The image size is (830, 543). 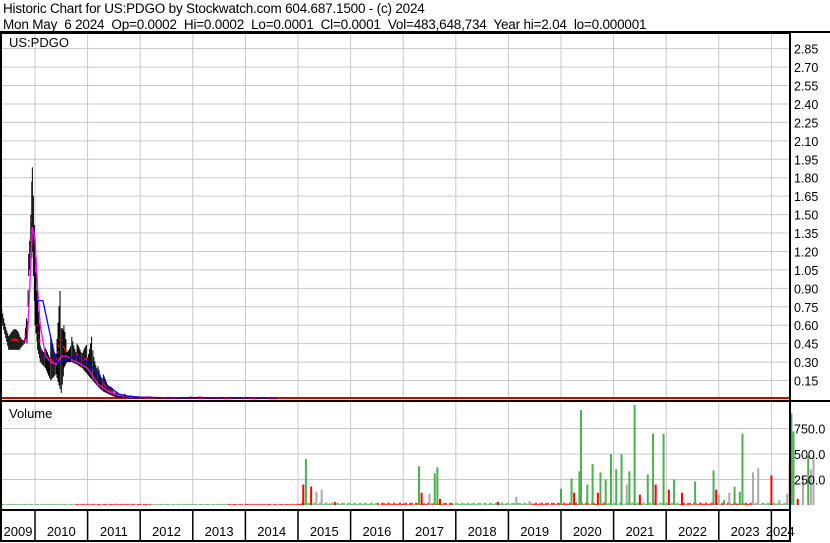 I want to click on x-tick-label: 2014, so click(x=271, y=531).